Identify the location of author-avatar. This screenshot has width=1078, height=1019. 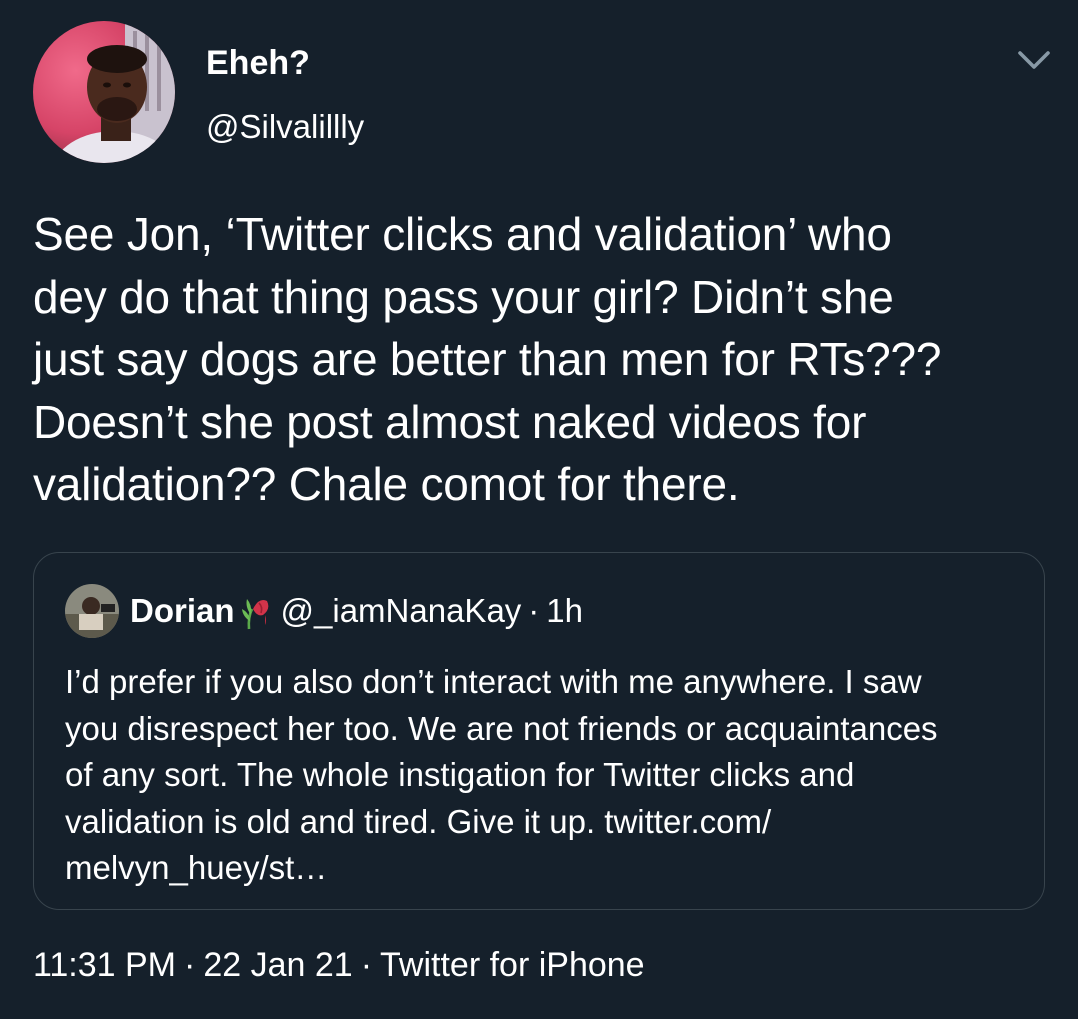
(104, 92).